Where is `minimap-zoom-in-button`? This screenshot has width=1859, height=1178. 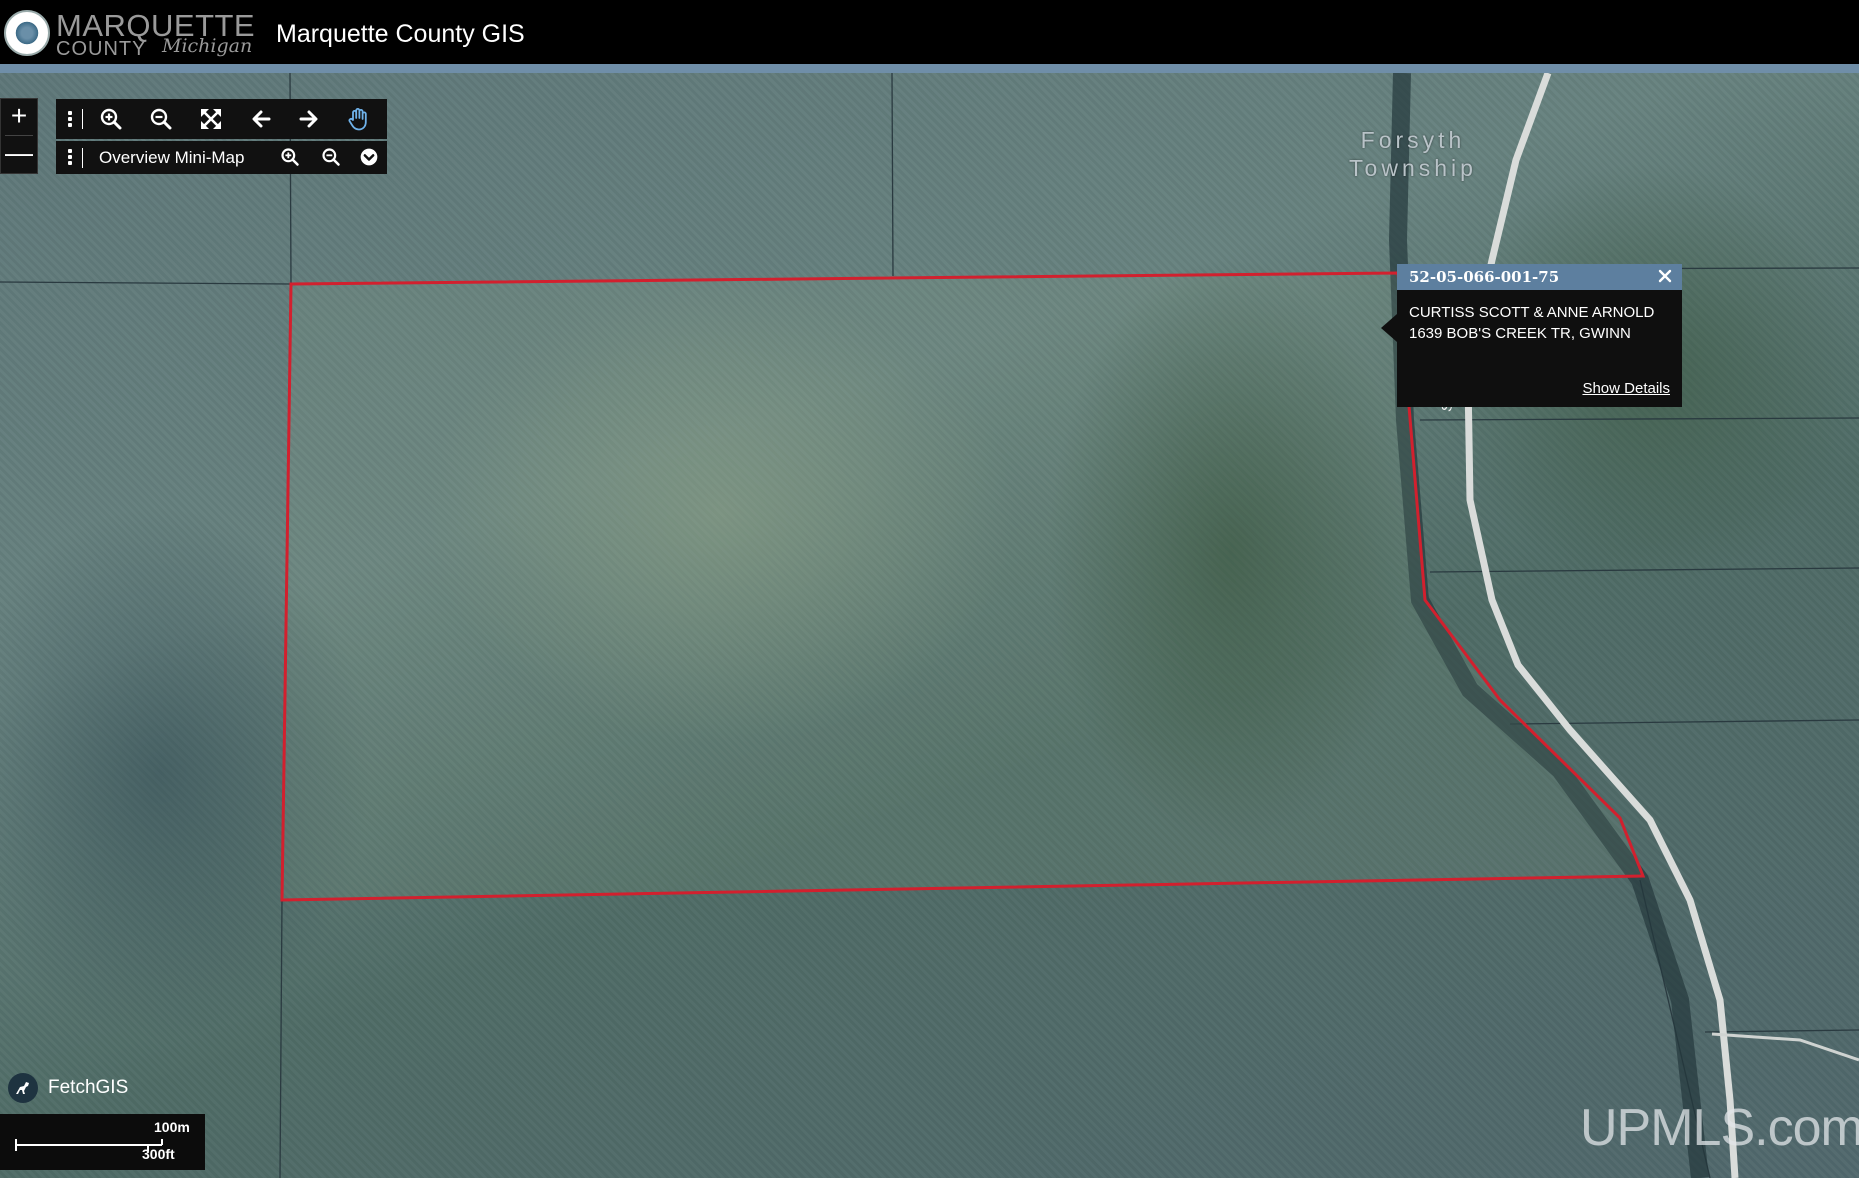 minimap-zoom-in-button is located at coordinates (290, 157).